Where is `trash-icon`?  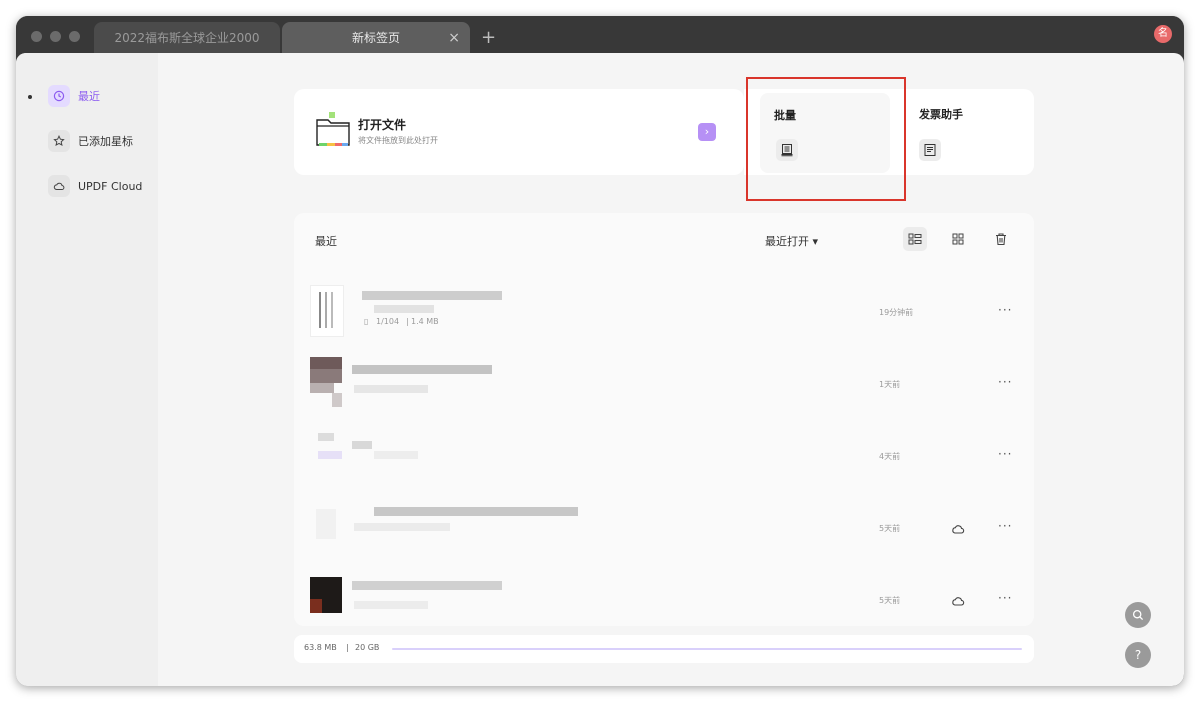
trash-icon is located at coordinates (1001, 239).